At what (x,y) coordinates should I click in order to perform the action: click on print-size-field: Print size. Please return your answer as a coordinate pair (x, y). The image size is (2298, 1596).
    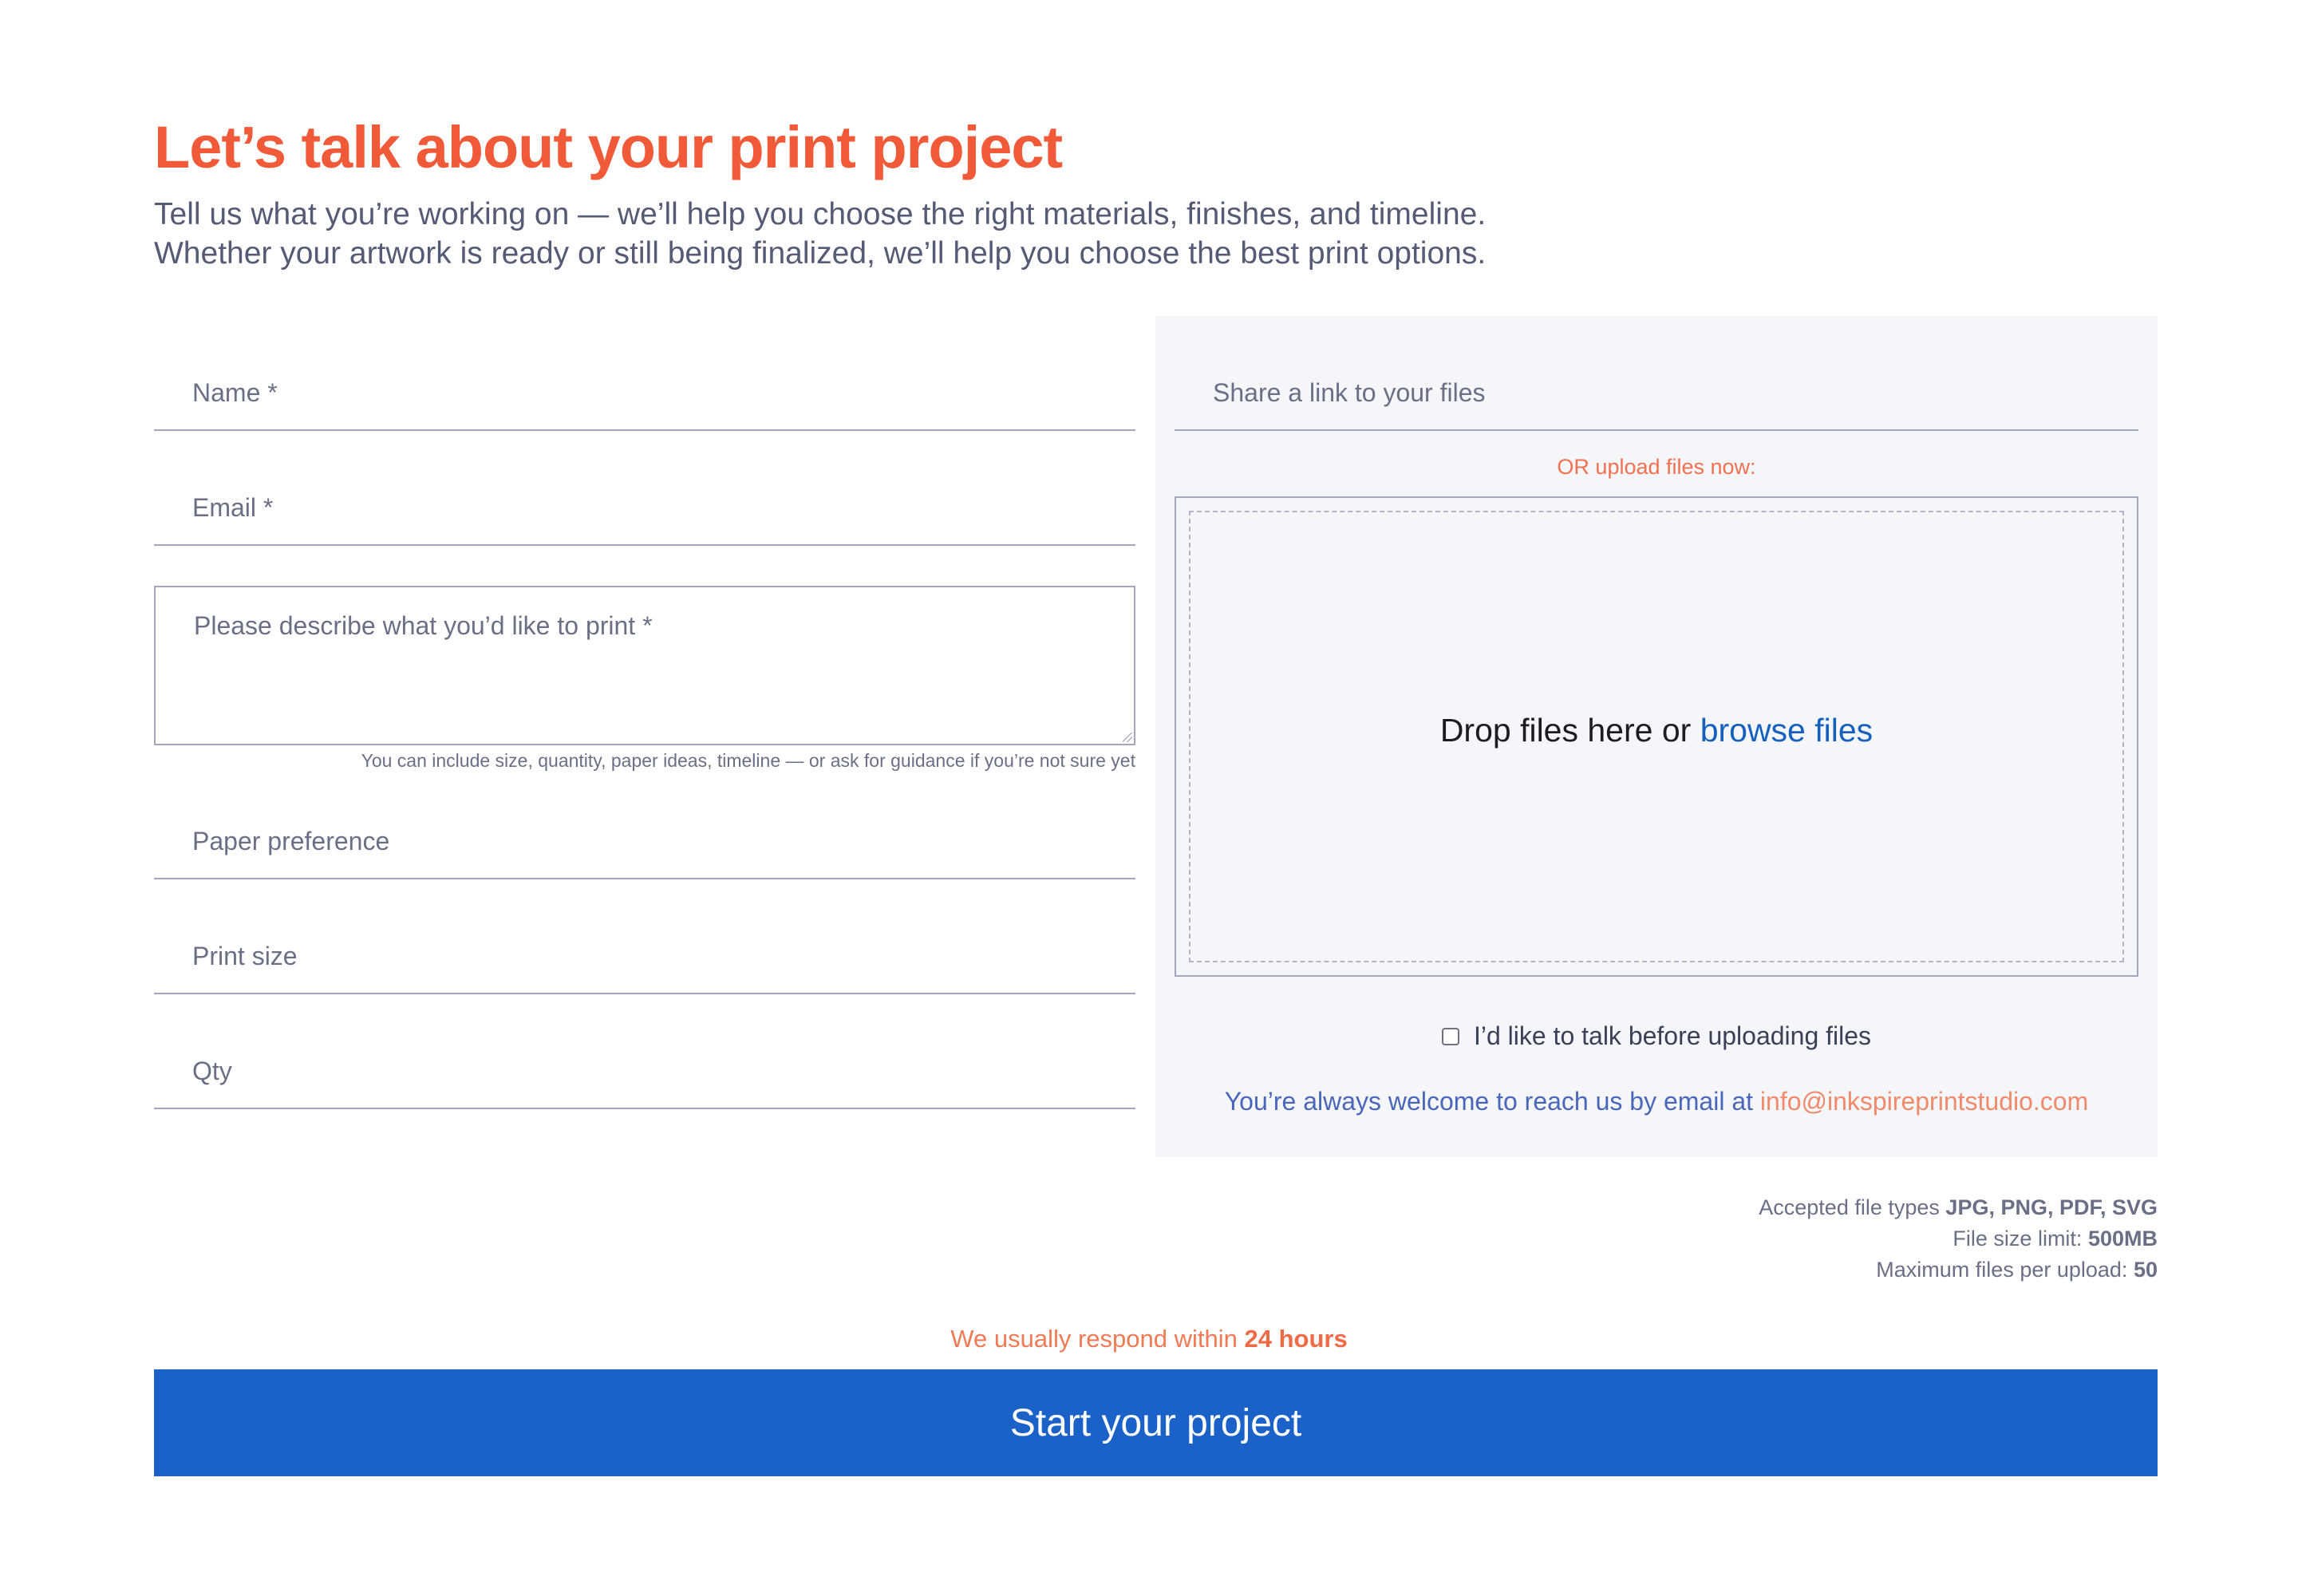
    Looking at the image, I should click on (645, 936).